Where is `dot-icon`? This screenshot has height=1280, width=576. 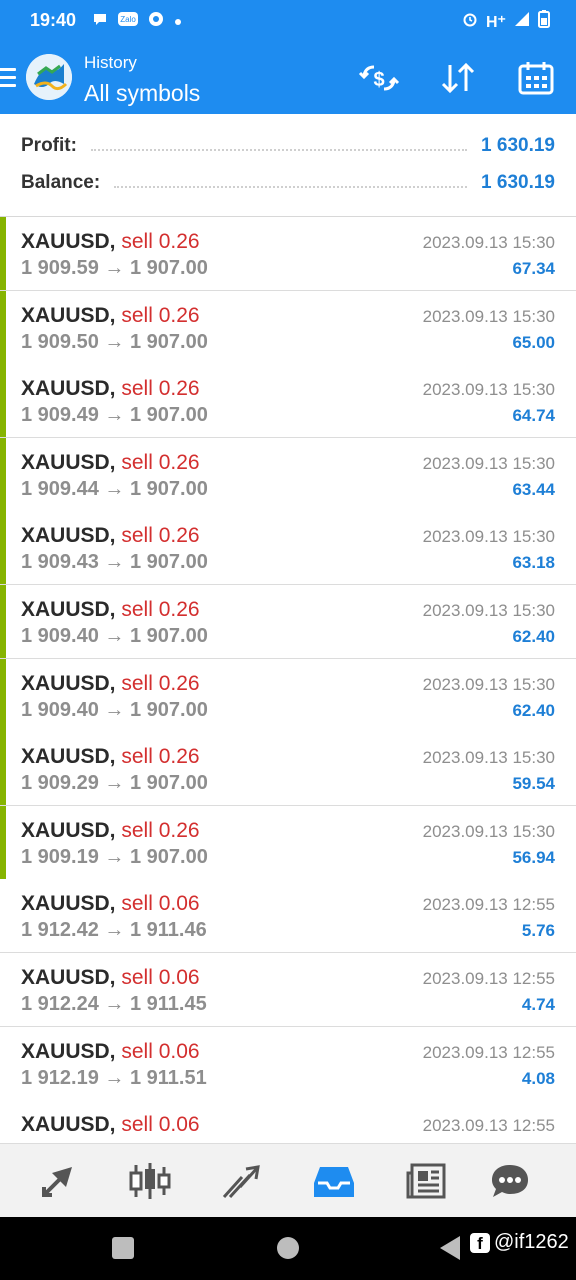
dot-icon is located at coordinates (178, 21).